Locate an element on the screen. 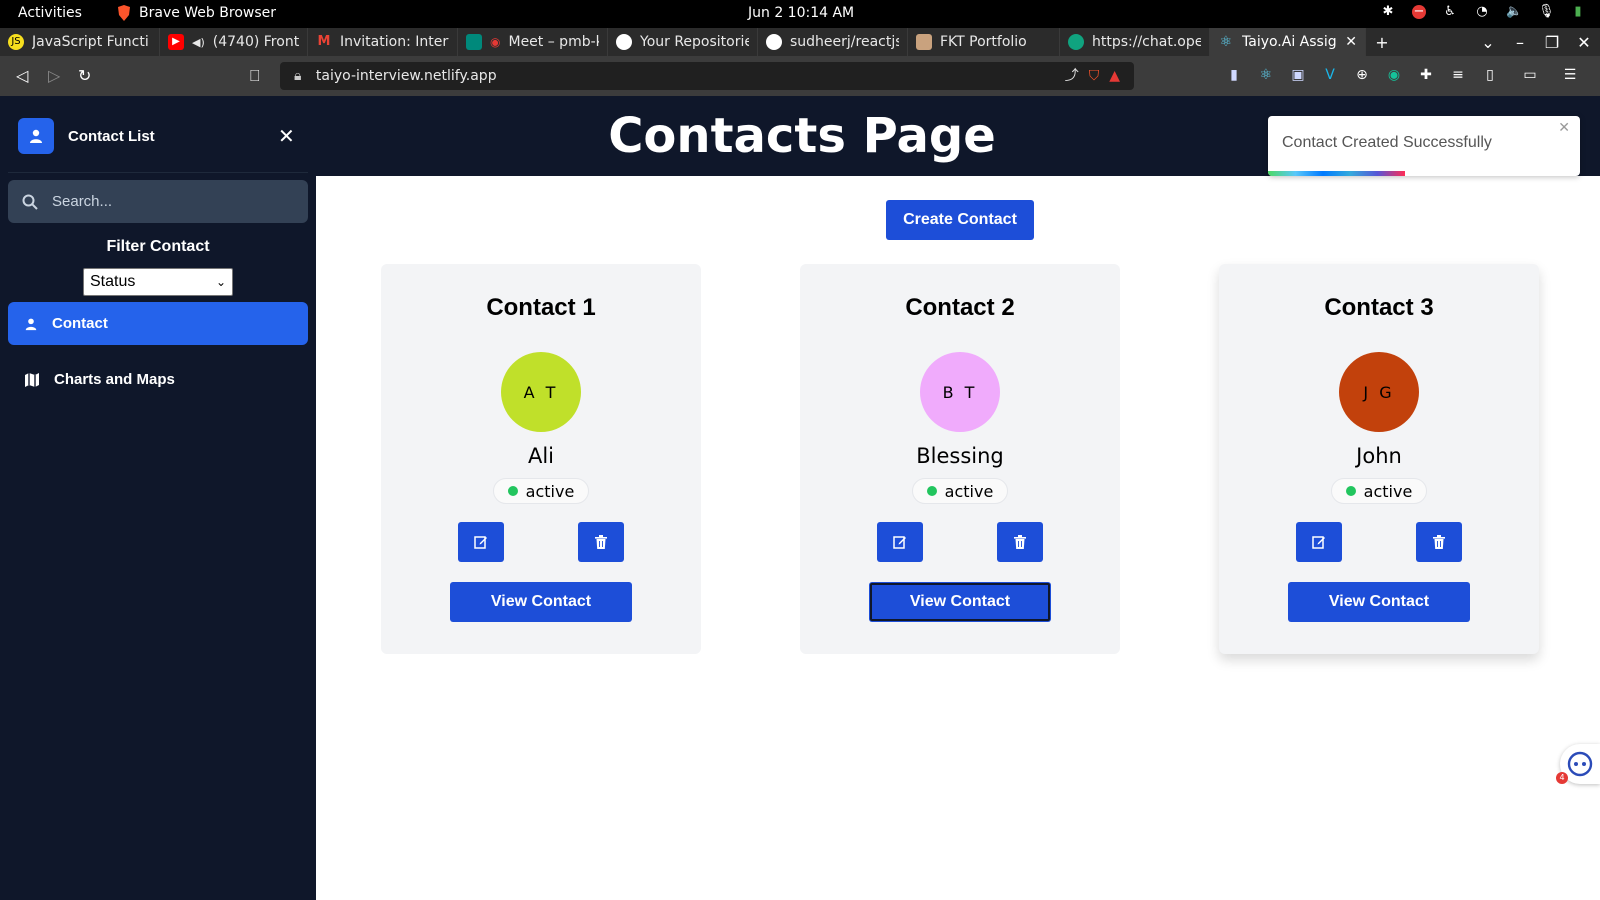 The height and width of the screenshot is (900, 1600). share-icon: ⤴ is located at coordinates (1072, 76).